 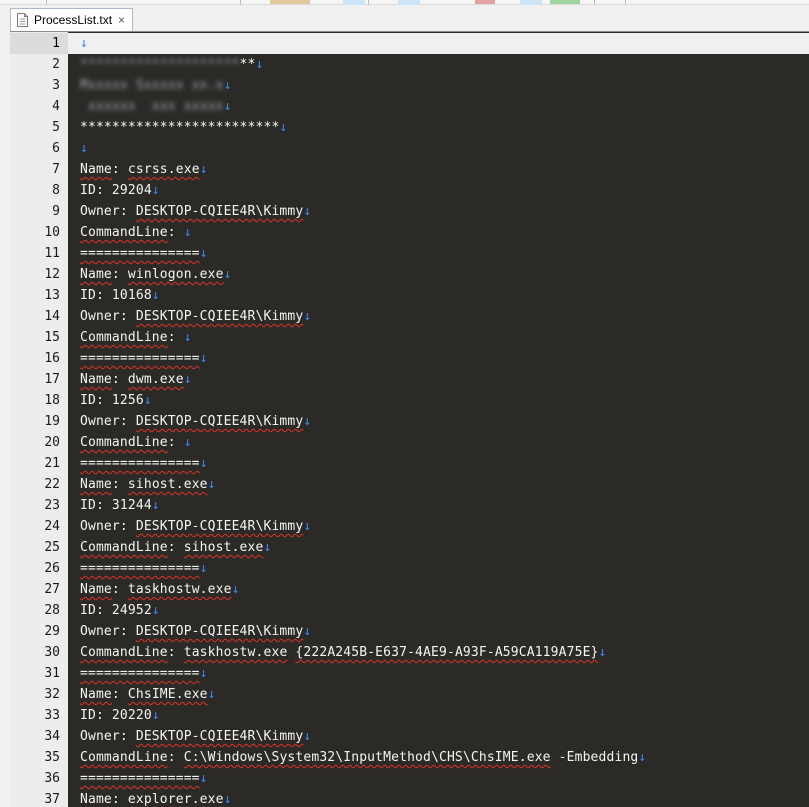 I want to click on text-segment: sihost.exe, so click(x=223, y=547).